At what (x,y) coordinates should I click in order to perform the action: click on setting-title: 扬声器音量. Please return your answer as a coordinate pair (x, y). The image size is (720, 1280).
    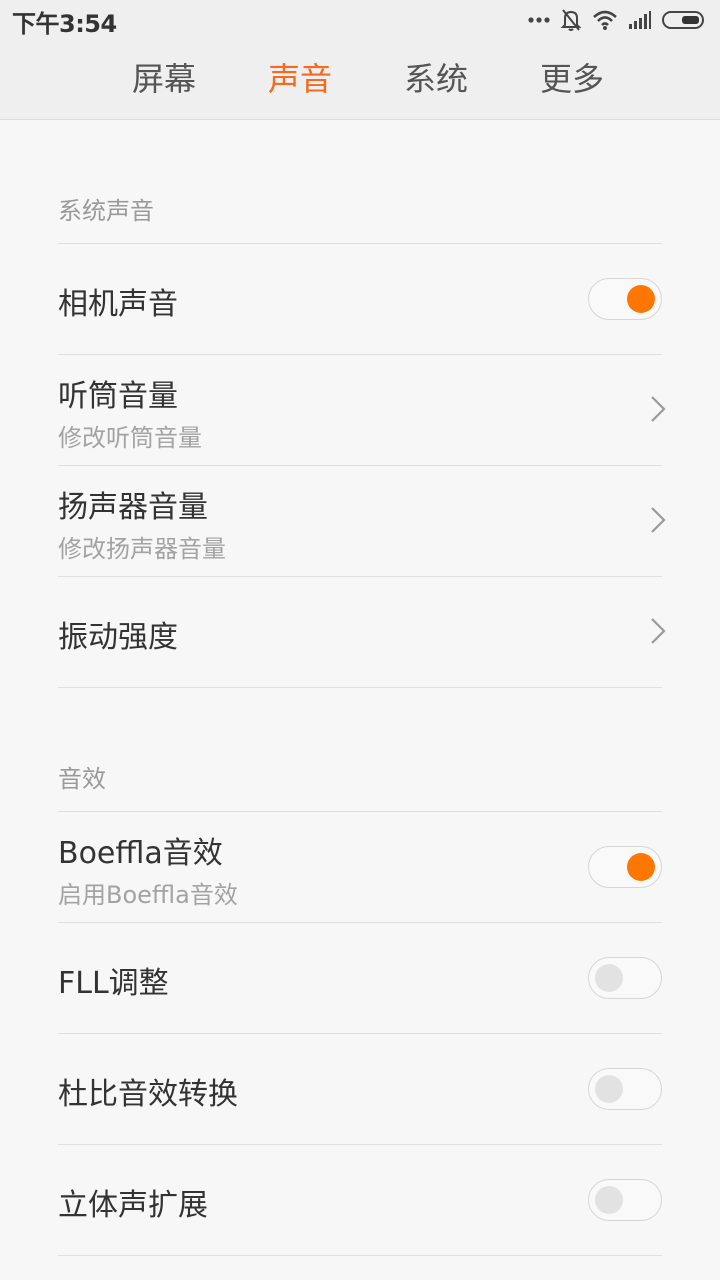
    Looking at the image, I should click on (133, 507).